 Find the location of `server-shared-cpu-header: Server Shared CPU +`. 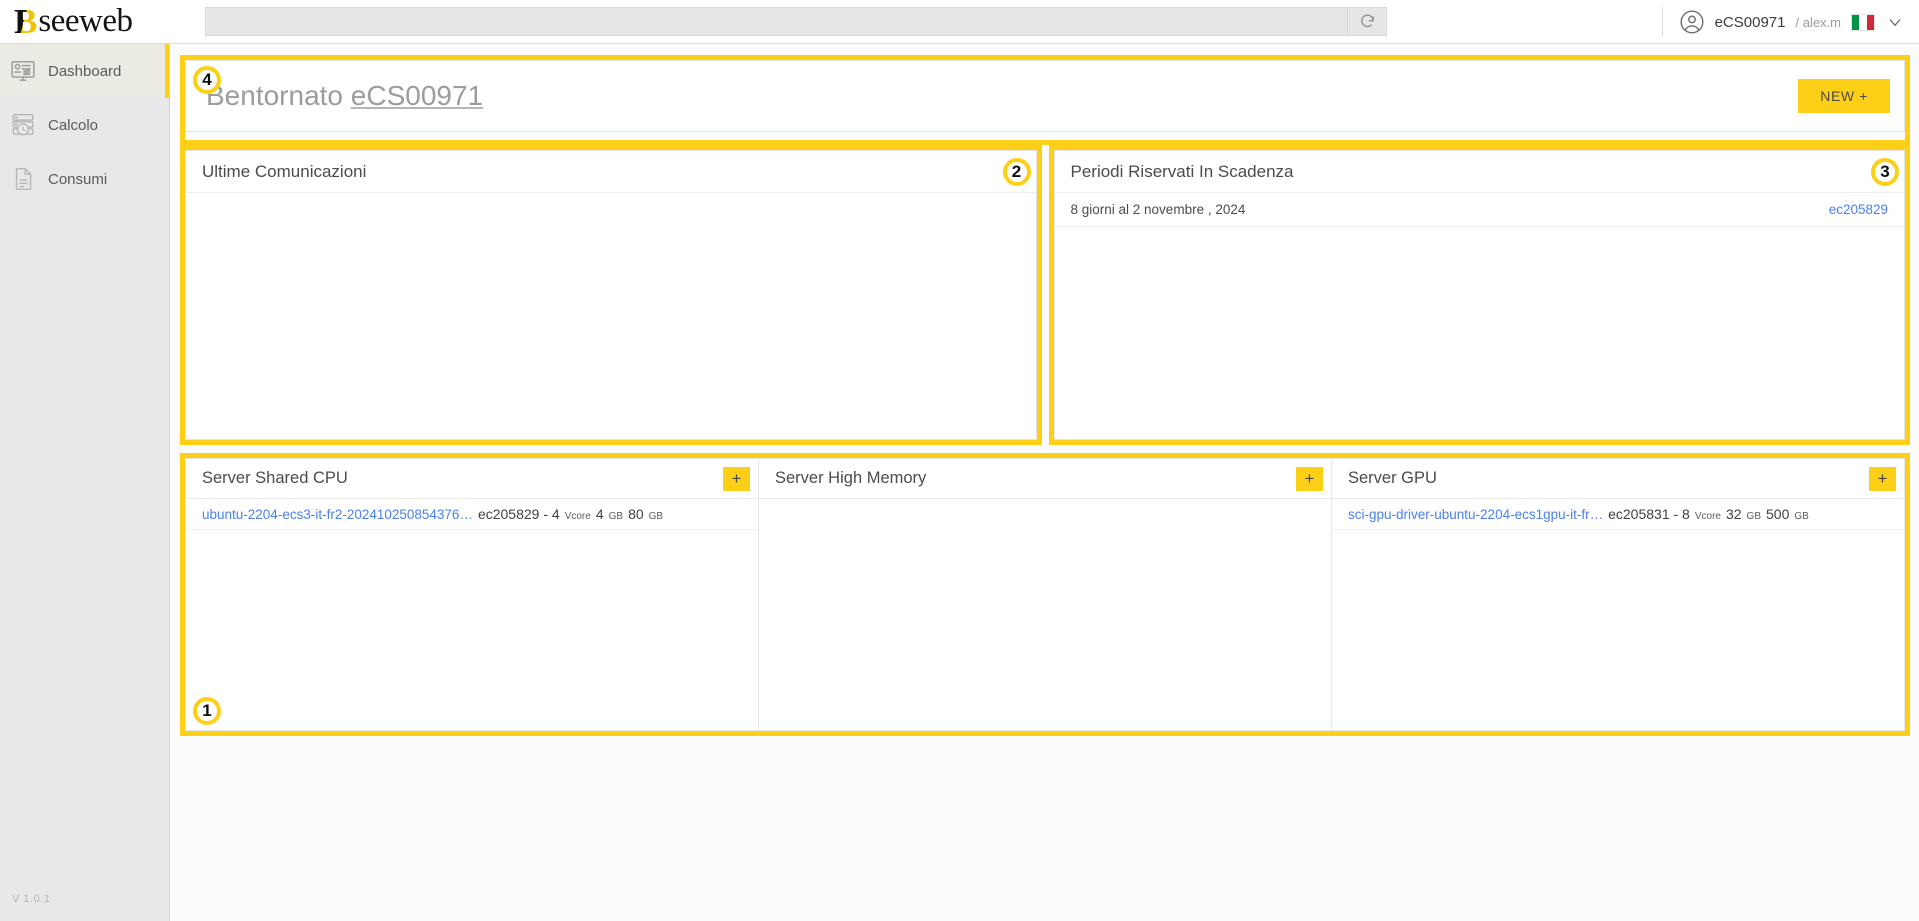

server-shared-cpu-header: Server Shared CPU + is located at coordinates (472, 479).